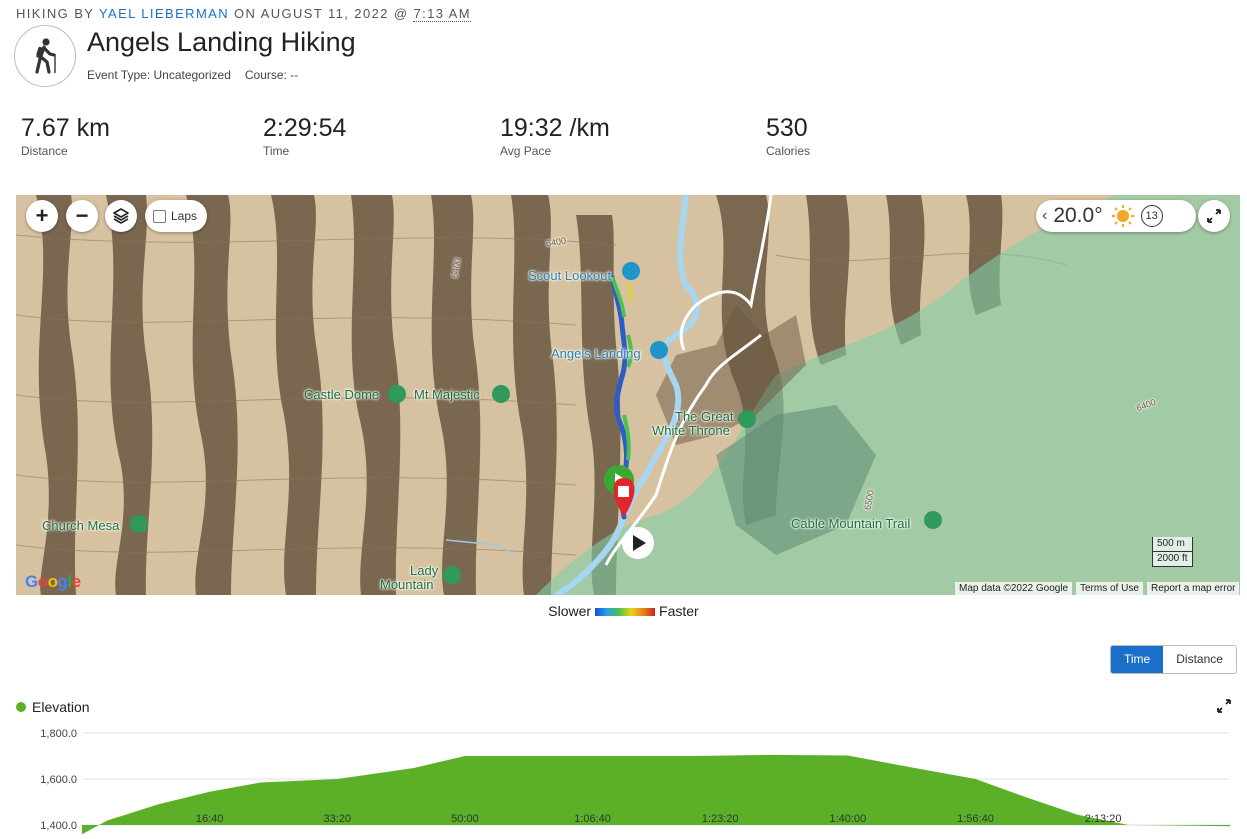 The height and width of the screenshot is (839, 1247). I want to click on terms-link: Terms of Use, so click(1109, 588).